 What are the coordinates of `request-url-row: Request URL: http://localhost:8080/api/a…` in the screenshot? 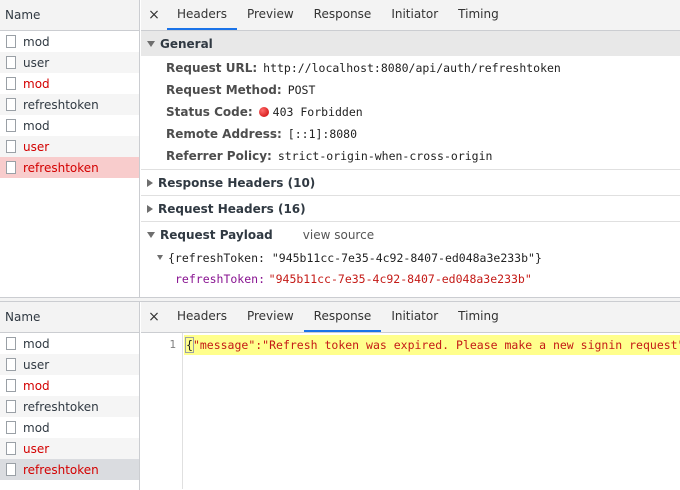 It's located at (410, 68).